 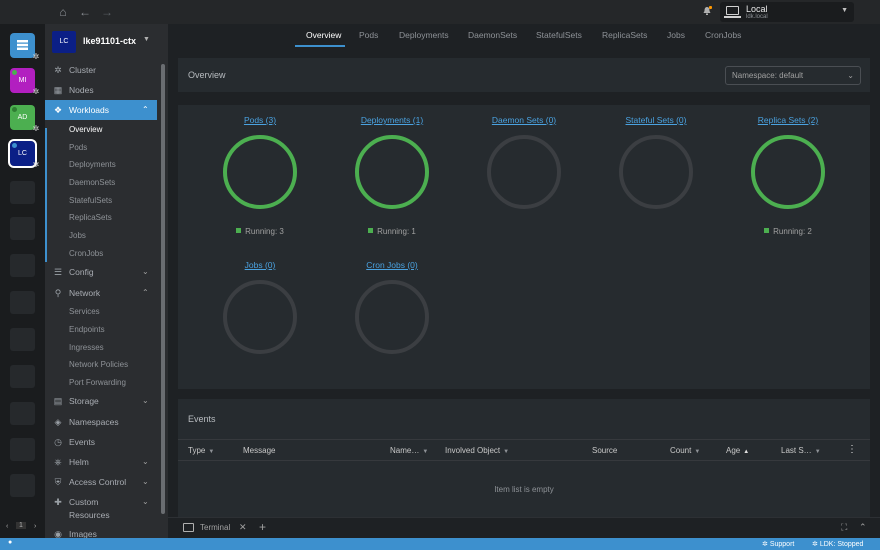 I want to click on column-involved-object: Involved Object ▼, so click(x=477, y=450).